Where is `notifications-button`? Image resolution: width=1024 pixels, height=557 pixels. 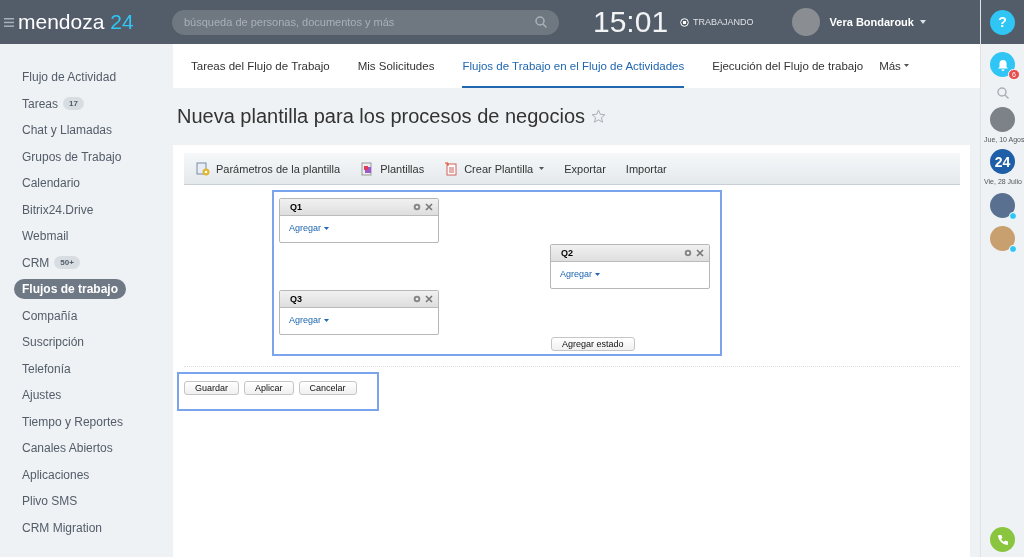
notifications-button is located at coordinates (1002, 64).